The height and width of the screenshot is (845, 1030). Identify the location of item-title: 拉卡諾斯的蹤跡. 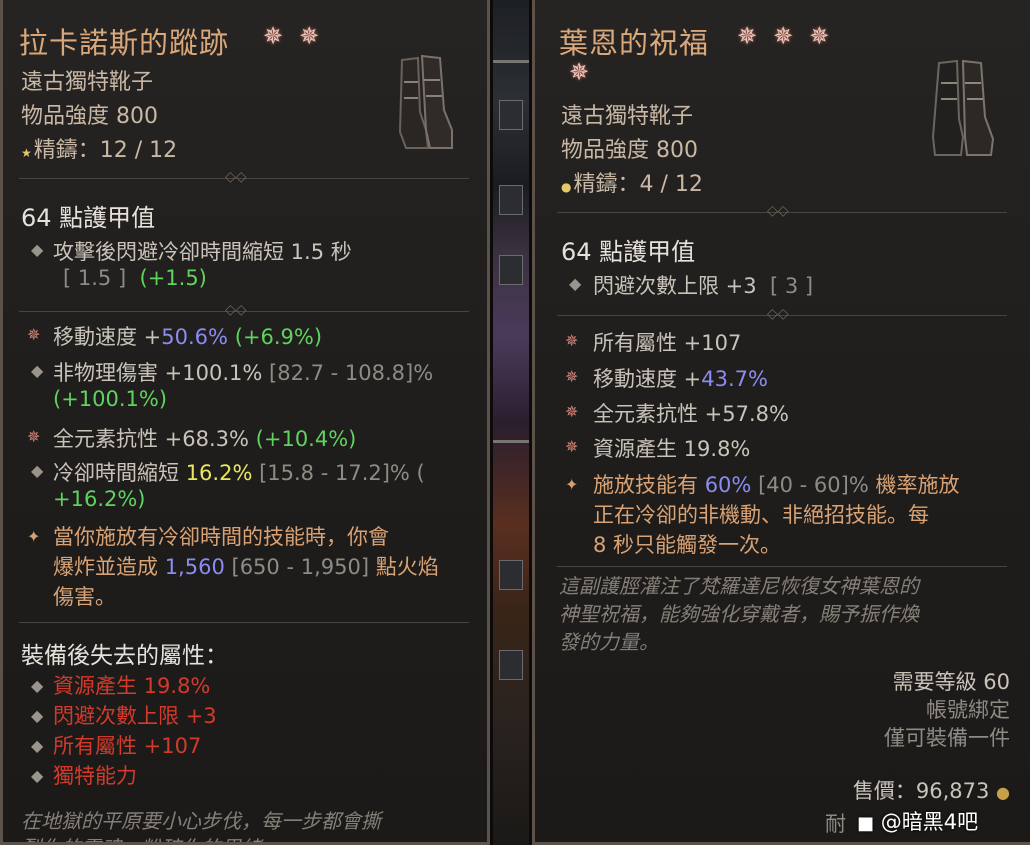
(124, 43).